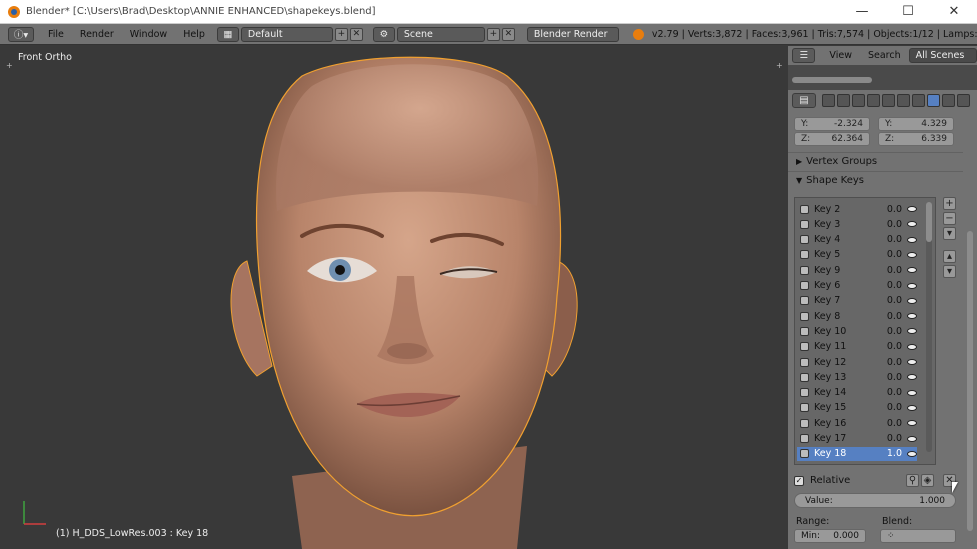 This screenshot has width=977, height=549. I want to click on minimize-button: —, so click(862, 12).